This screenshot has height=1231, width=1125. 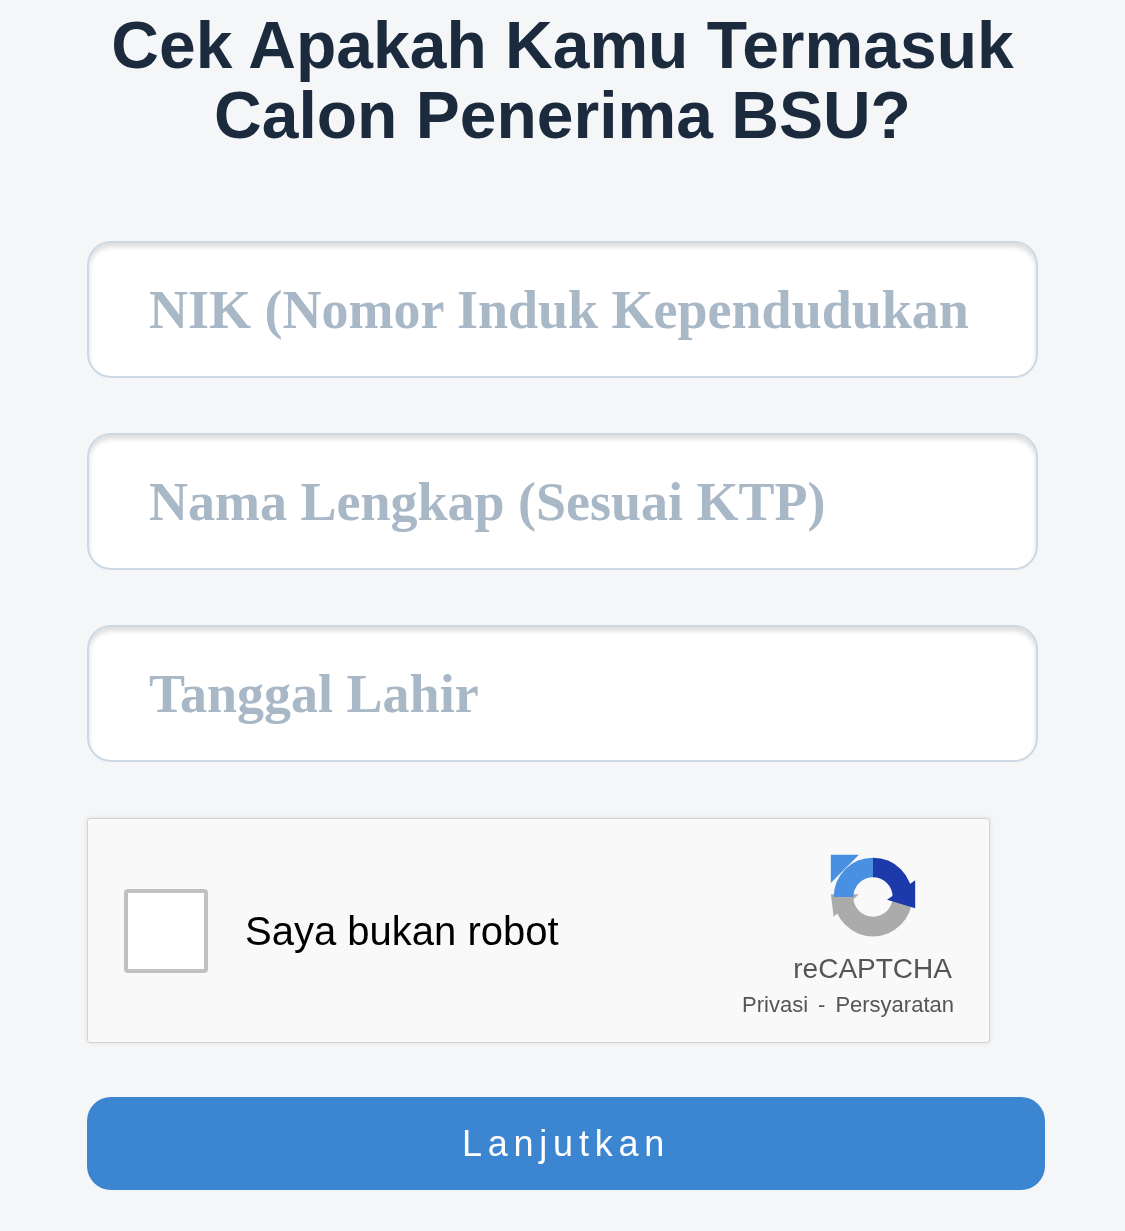 I want to click on input-field: NIK (Nomor Induk Kependudukan, so click(x=562, y=309).